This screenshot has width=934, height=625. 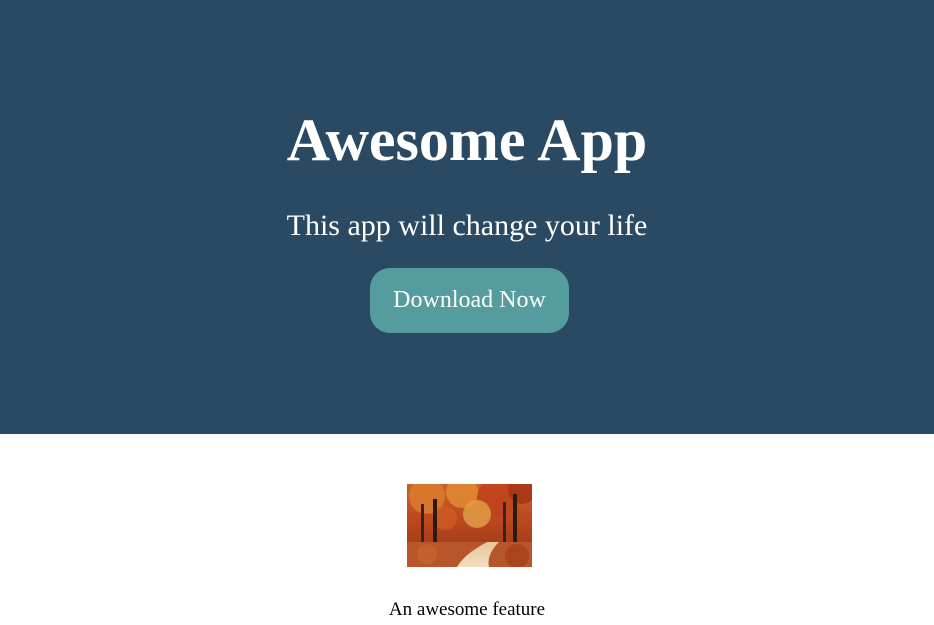 What do you see at coordinates (469, 525) in the screenshot?
I see `feature-image` at bounding box center [469, 525].